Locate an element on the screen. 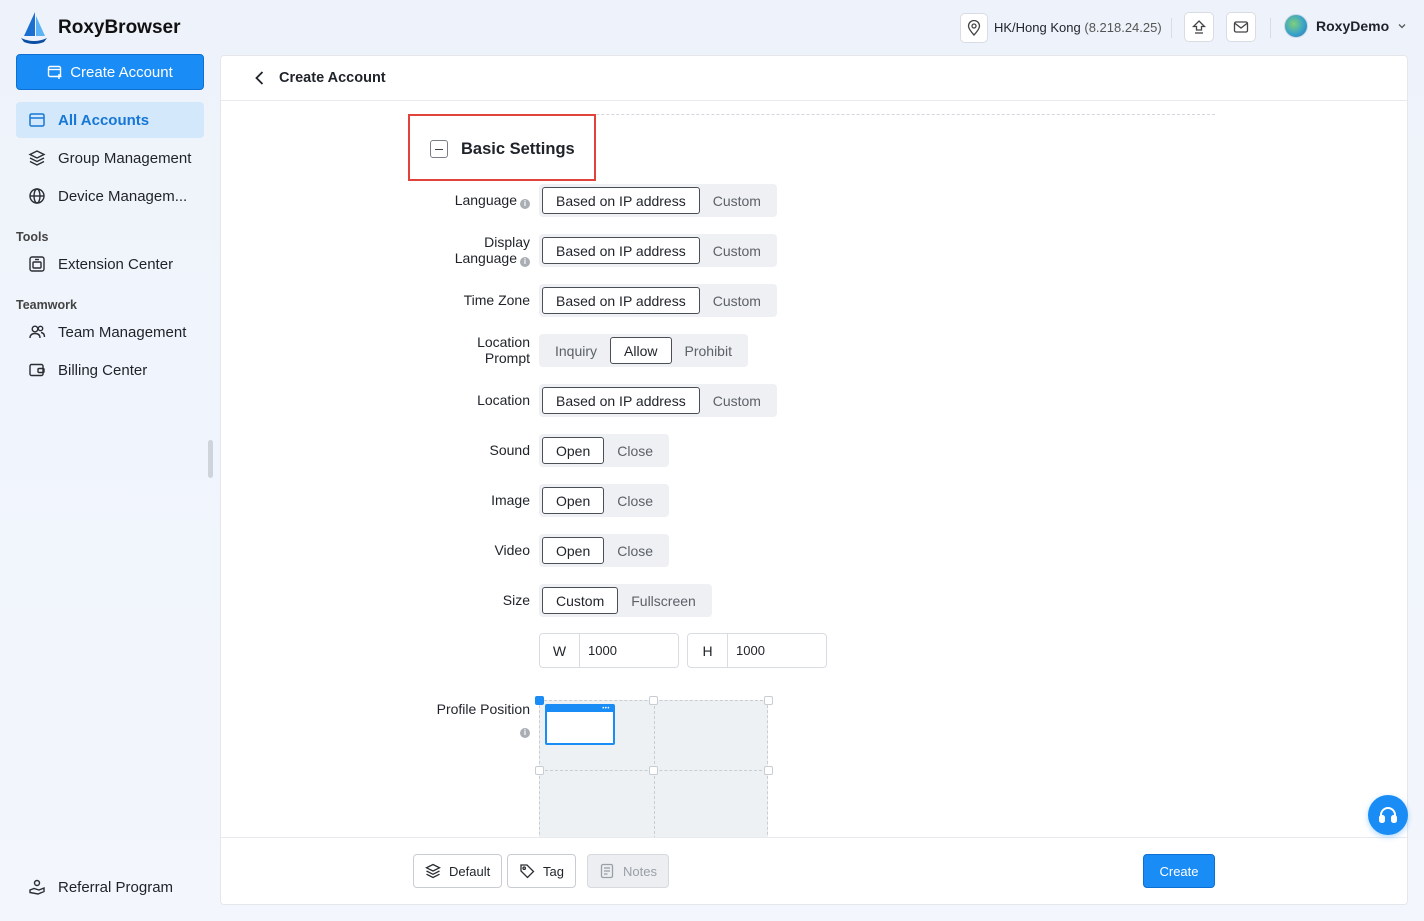 The height and width of the screenshot is (921, 1424). sidebar-item-label: Billing Center is located at coordinates (103, 370).